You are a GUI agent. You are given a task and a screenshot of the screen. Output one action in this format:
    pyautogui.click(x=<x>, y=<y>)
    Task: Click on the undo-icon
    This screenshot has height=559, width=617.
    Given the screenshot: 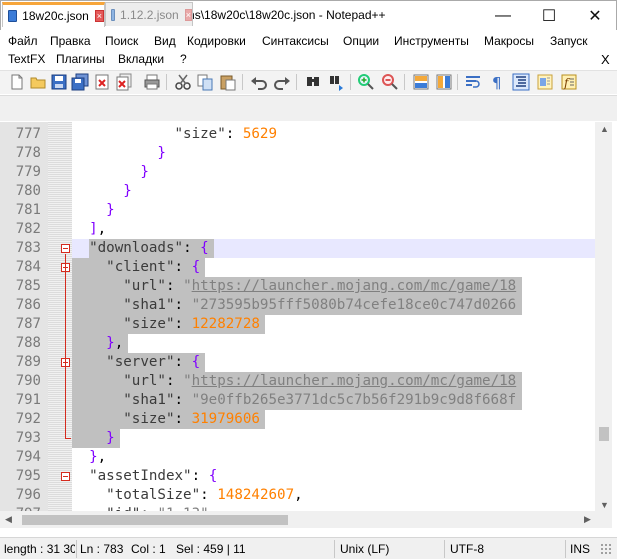 What is the action you would take?
    pyautogui.click(x=259, y=82)
    